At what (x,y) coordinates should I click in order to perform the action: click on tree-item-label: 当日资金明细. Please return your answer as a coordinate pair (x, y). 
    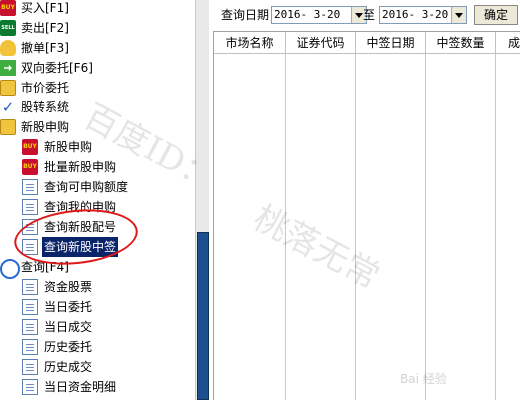
    Looking at the image, I should click on (80, 387).